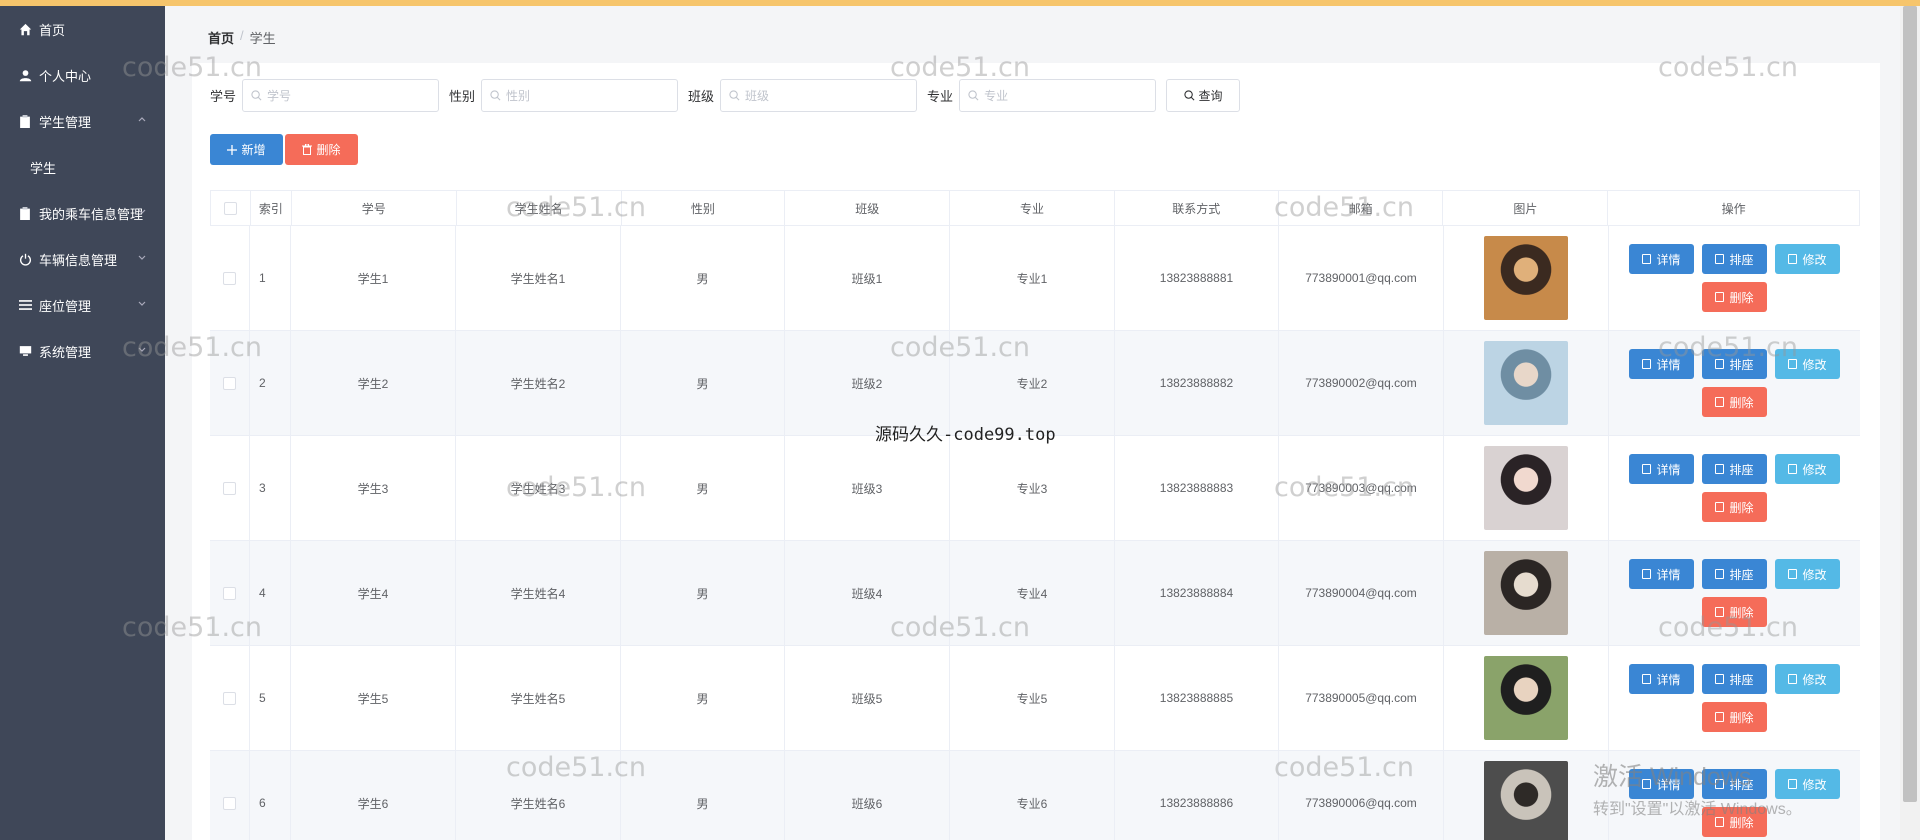 This screenshot has height=840, width=1920. What do you see at coordinates (701, 96) in the screenshot?
I see `search-label-class: 班级` at bounding box center [701, 96].